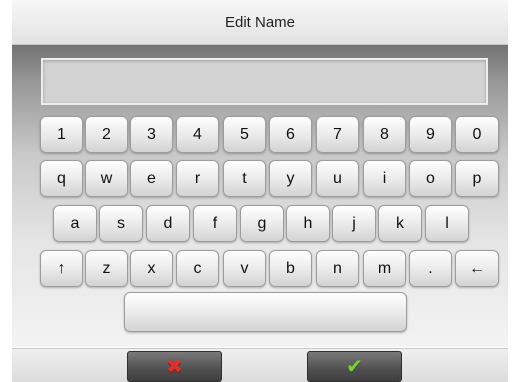 This screenshot has width=520, height=382. What do you see at coordinates (430, 268) in the screenshot?
I see `key-period: .` at bounding box center [430, 268].